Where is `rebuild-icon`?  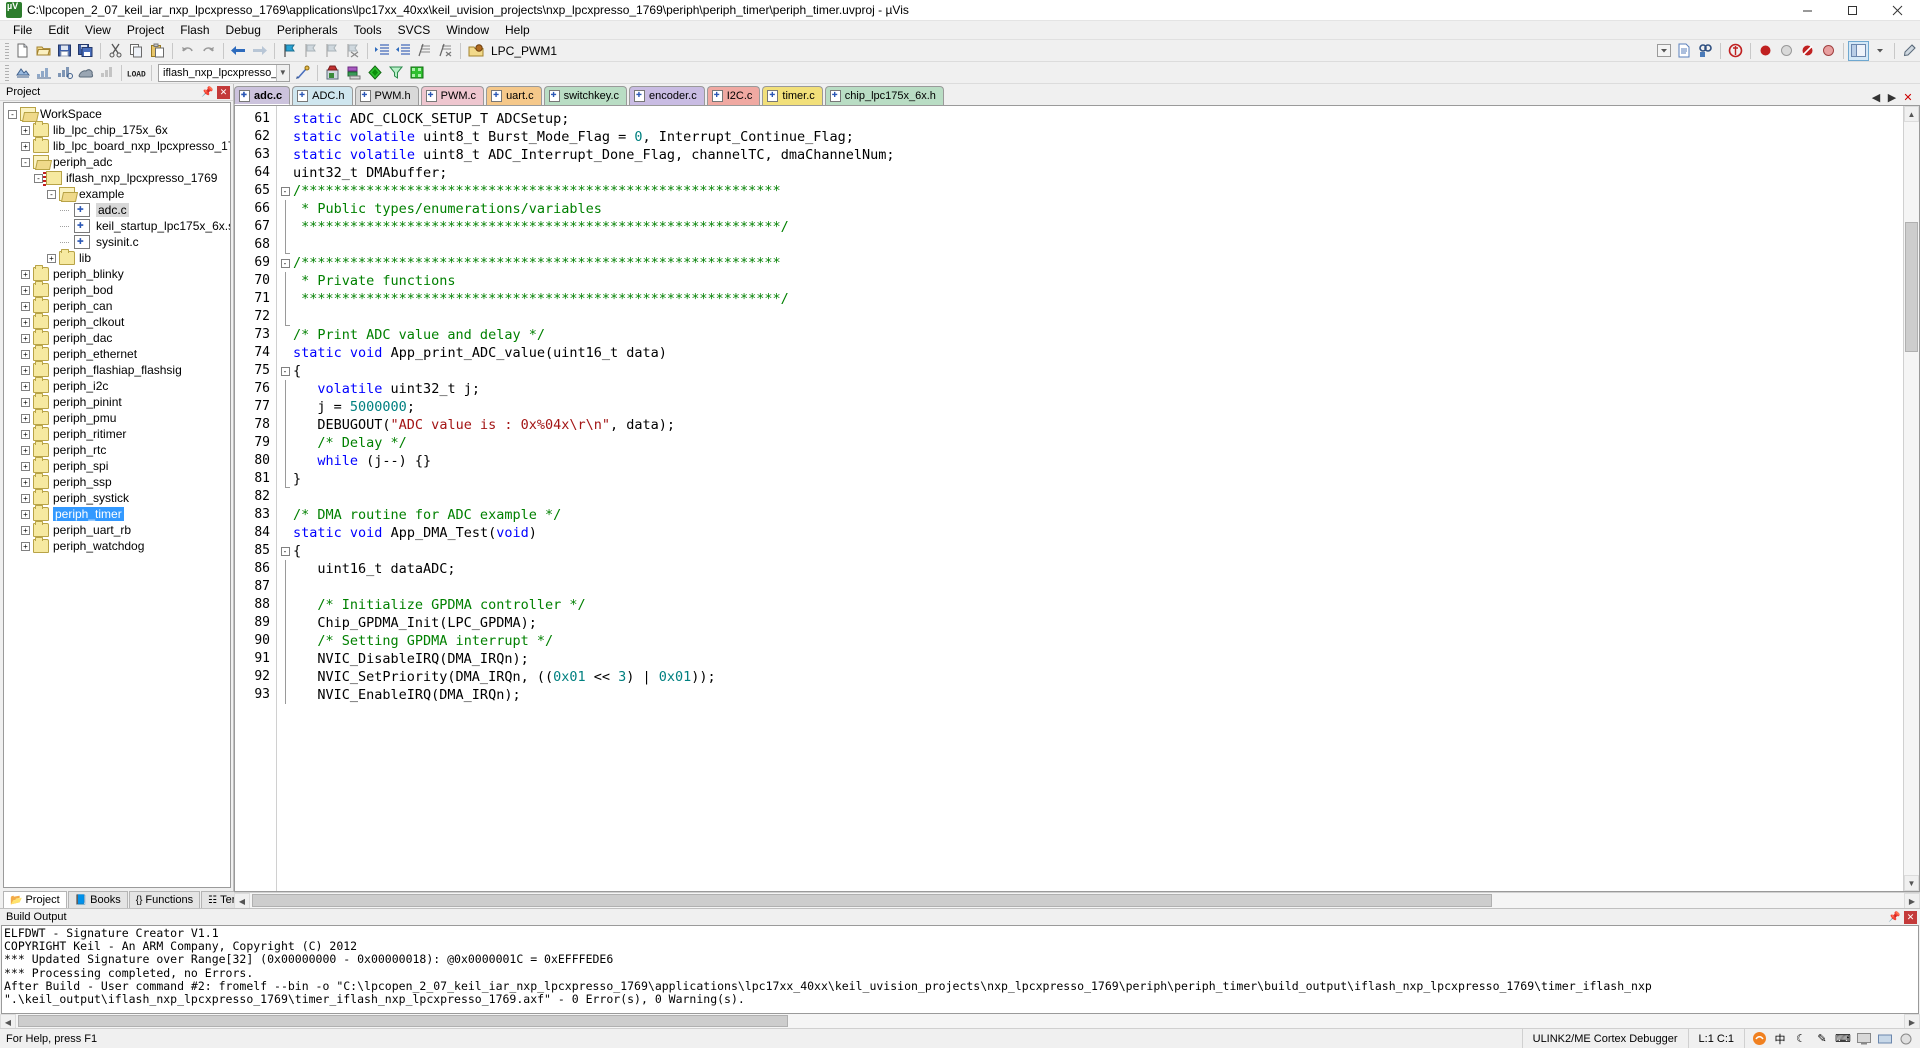 rebuild-icon is located at coordinates (64, 73).